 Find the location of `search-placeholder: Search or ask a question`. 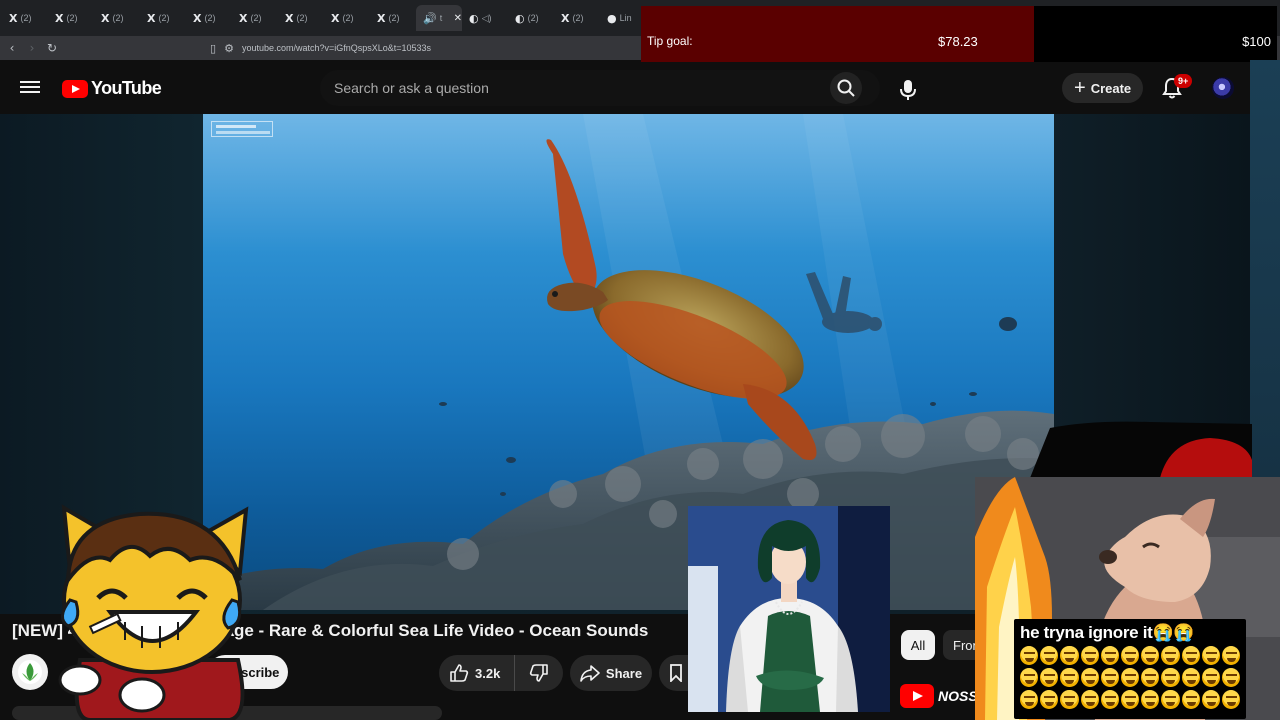

search-placeholder: Search or ask a question is located at coordinates (411, 88).